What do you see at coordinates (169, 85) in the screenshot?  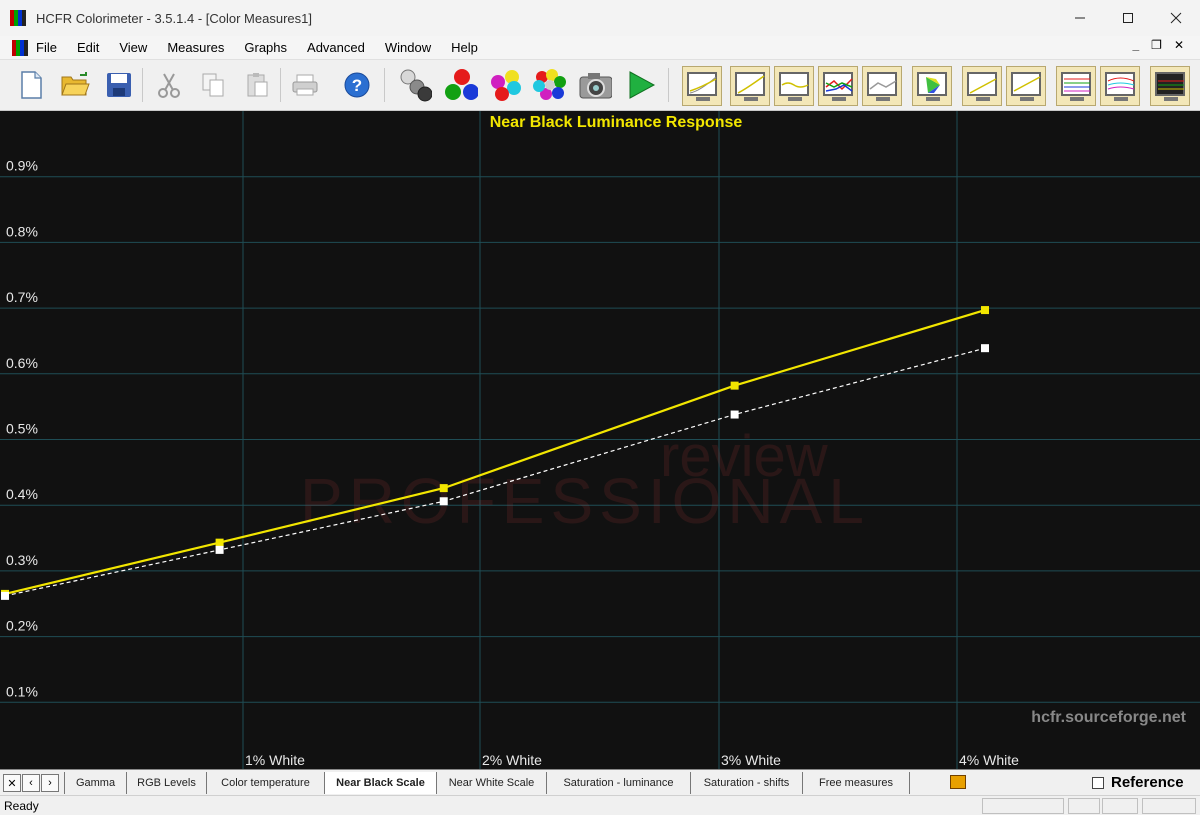 I see `cut-icon` at bounding box center [169, 85].